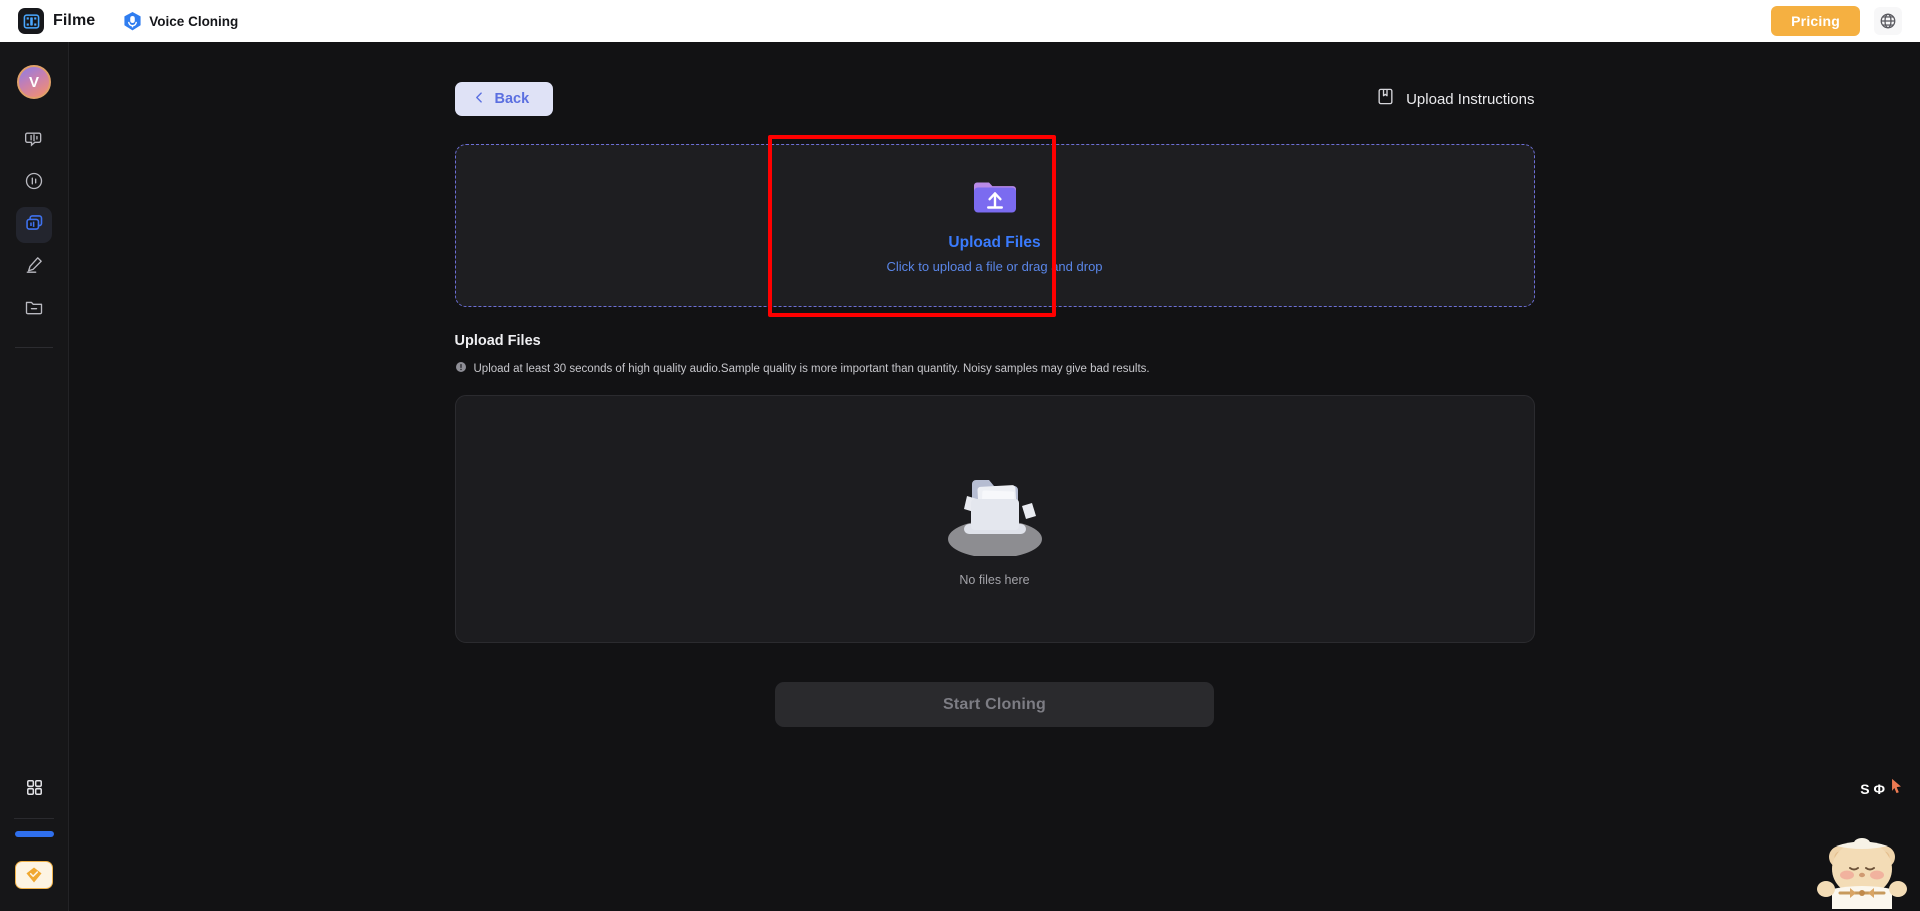 The image size is (1920, 911). What do you see at coordinates (497, 341) in the screenshot?
I see `section-title: Upload Files` at bounding box center [497, 341].